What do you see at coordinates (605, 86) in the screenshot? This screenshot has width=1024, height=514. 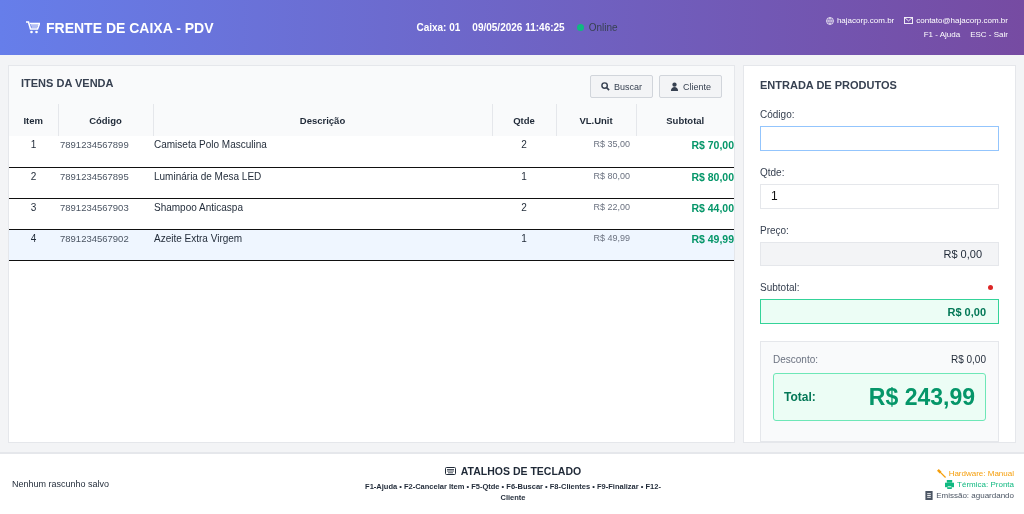 I see `search-icon` at bounding box center [605, 86].